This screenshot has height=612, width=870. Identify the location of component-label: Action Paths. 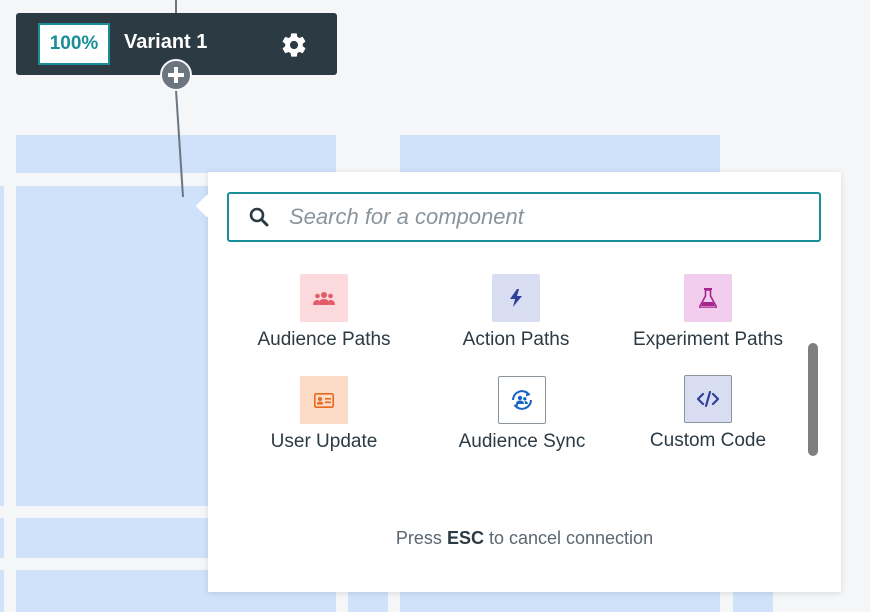
(516, 339).